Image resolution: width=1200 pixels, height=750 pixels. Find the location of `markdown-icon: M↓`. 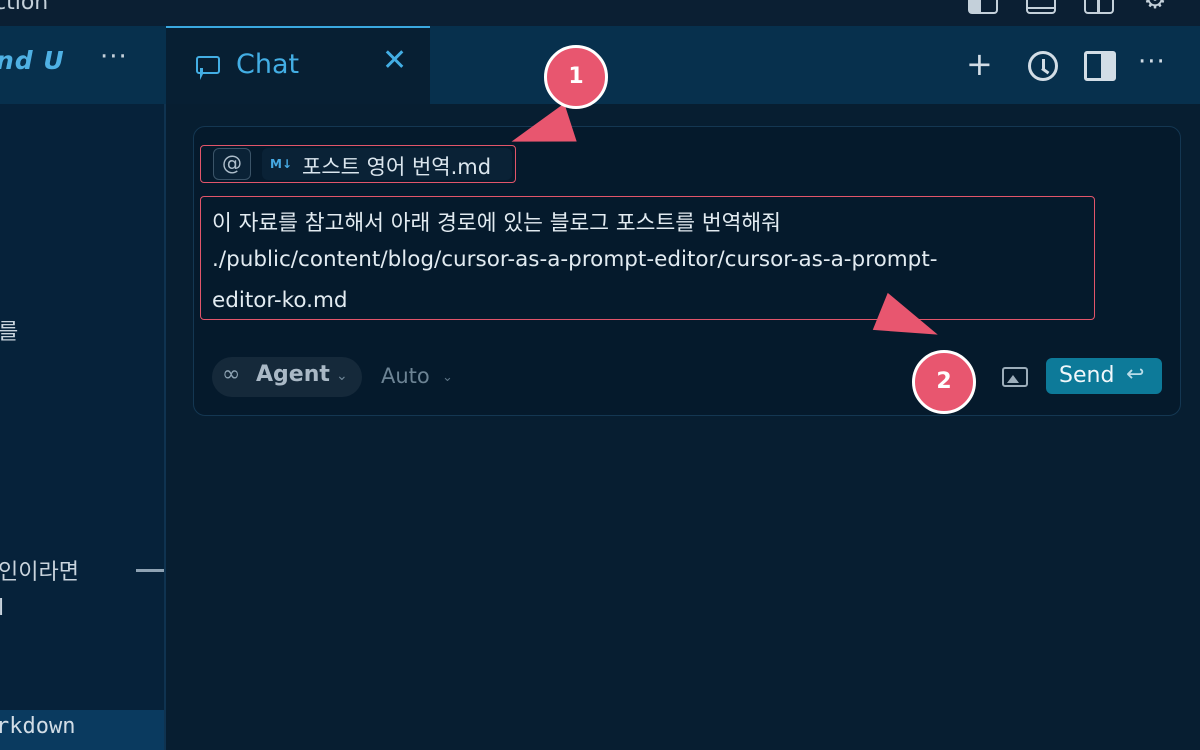

markdown-icon: M↓ is located at coordinates (281, 164).